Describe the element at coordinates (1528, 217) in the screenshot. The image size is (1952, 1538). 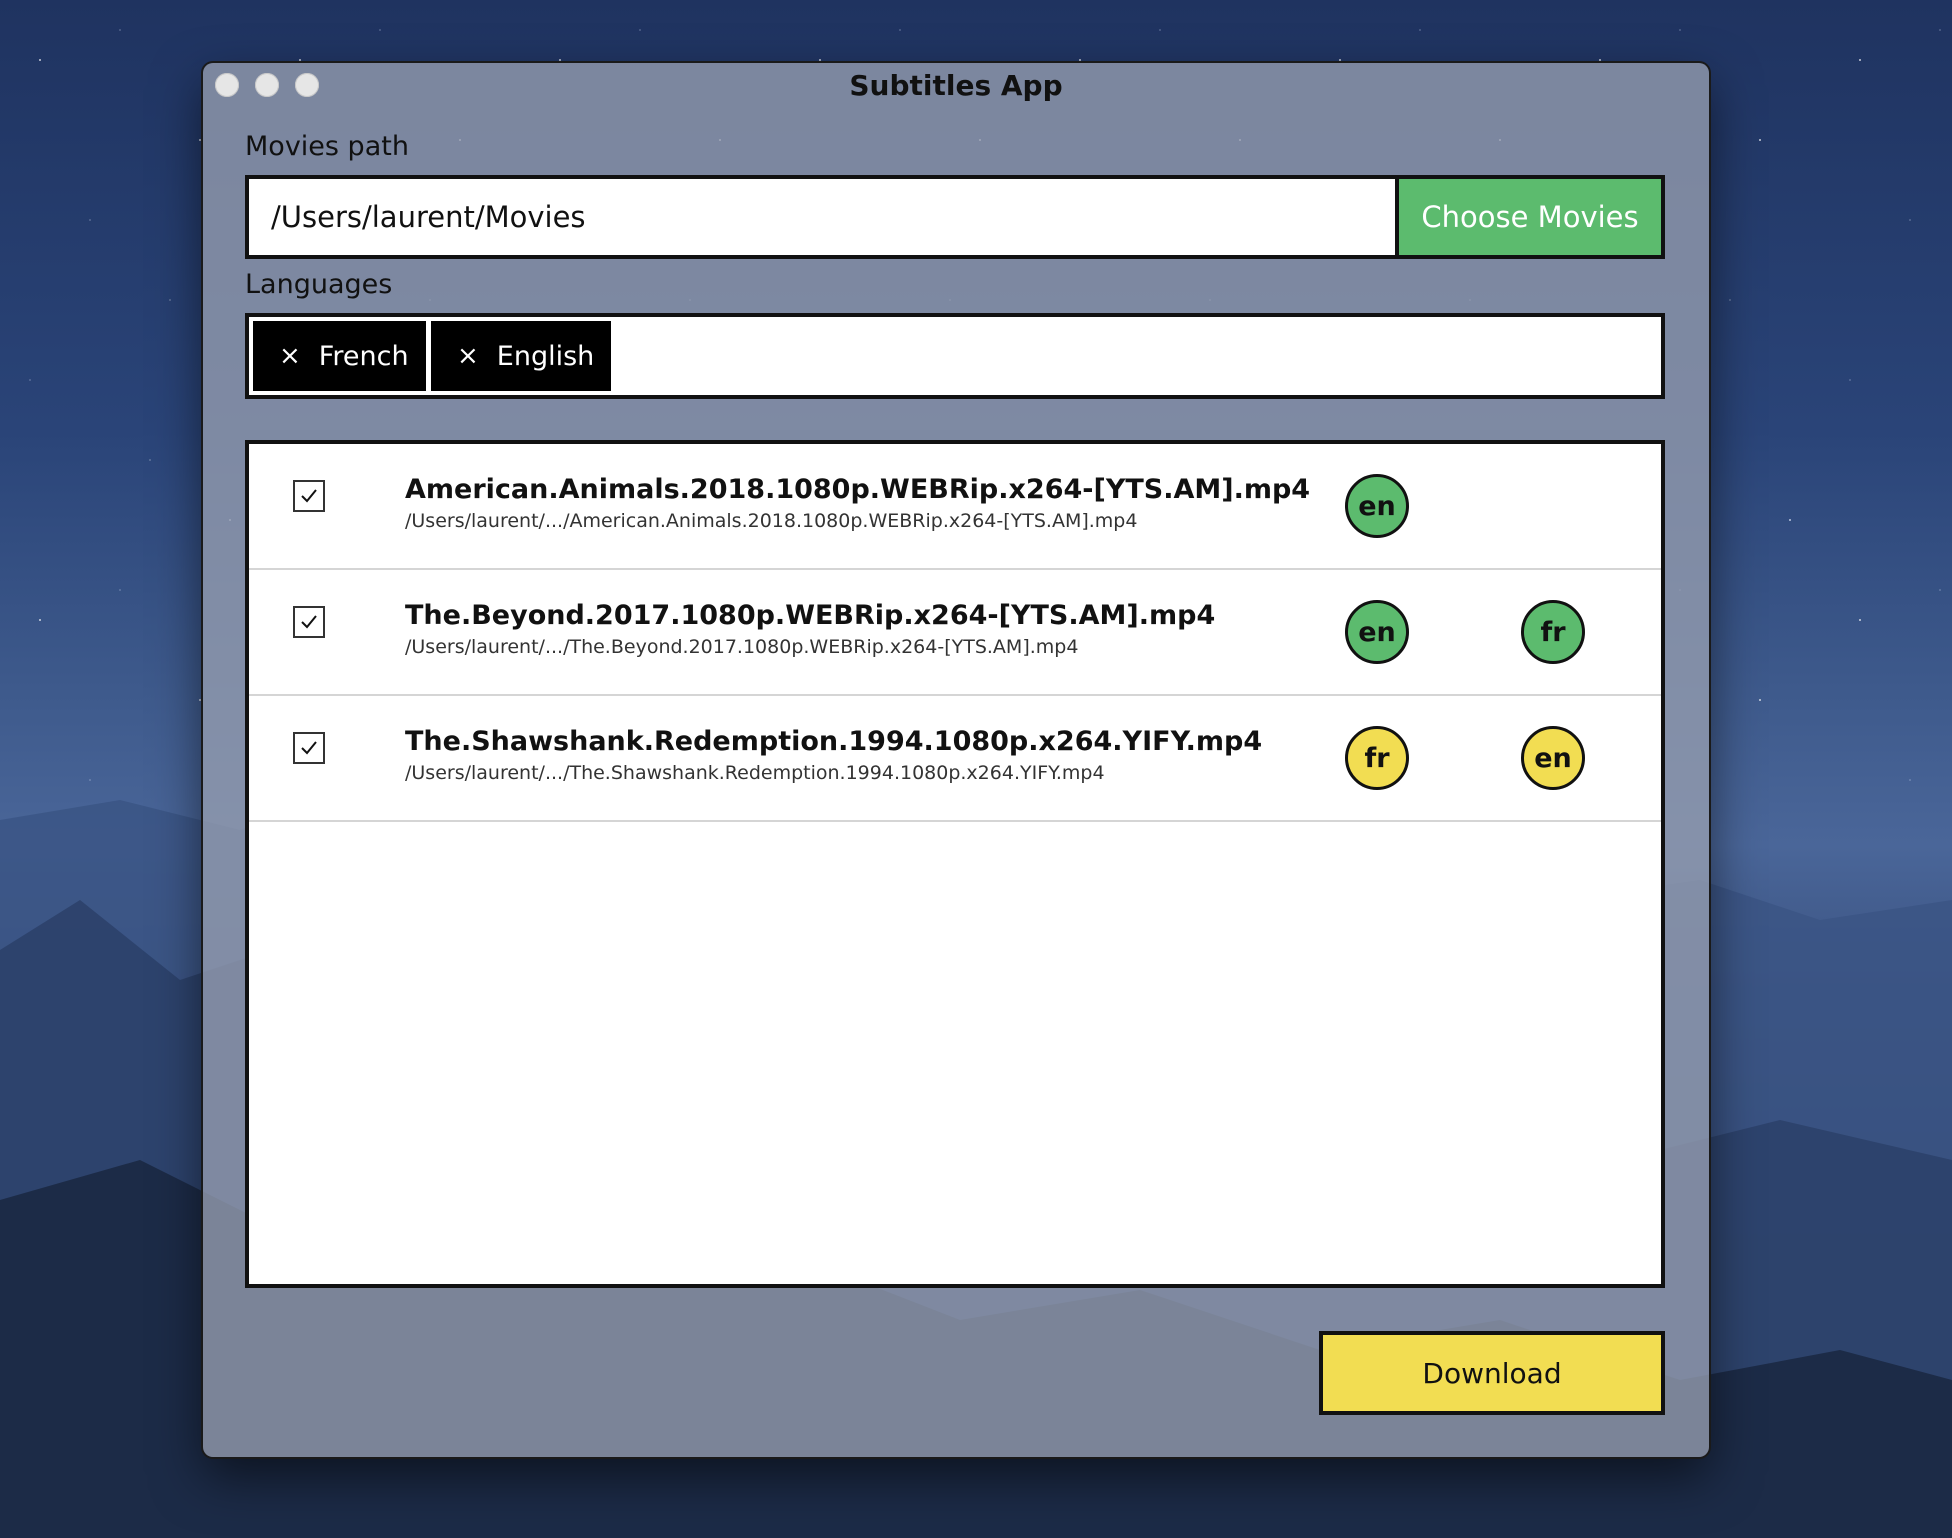
I see `choose-movies-button: Choose Movies` at that location.